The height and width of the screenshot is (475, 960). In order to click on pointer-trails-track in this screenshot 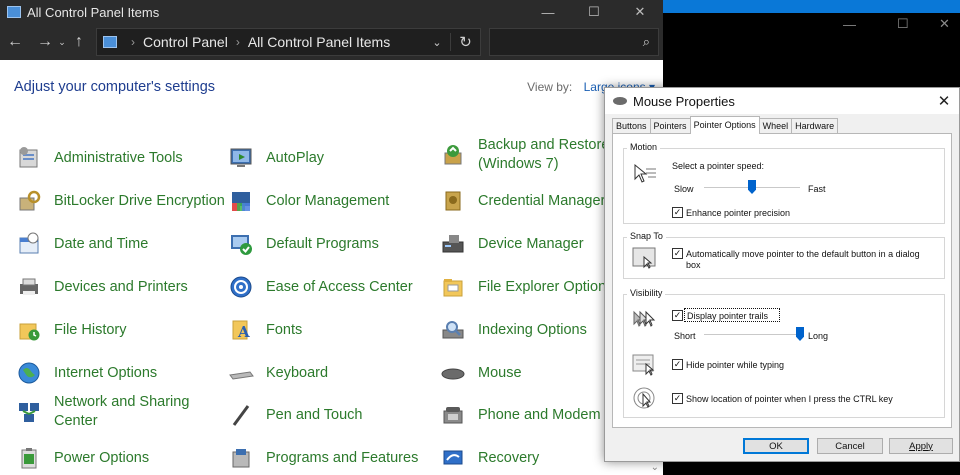, I will do `click(752, 335)`.